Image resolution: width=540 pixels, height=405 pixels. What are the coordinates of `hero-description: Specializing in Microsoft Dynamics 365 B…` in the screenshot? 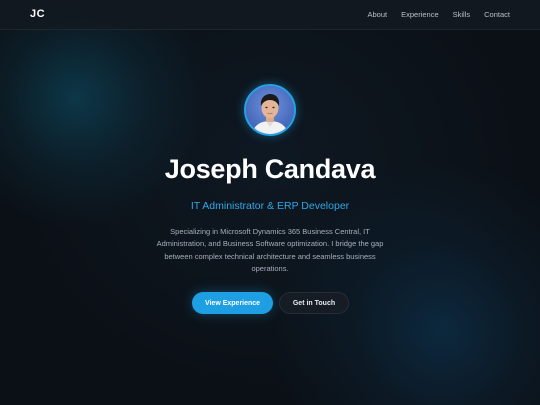 It's located at (270, 250).